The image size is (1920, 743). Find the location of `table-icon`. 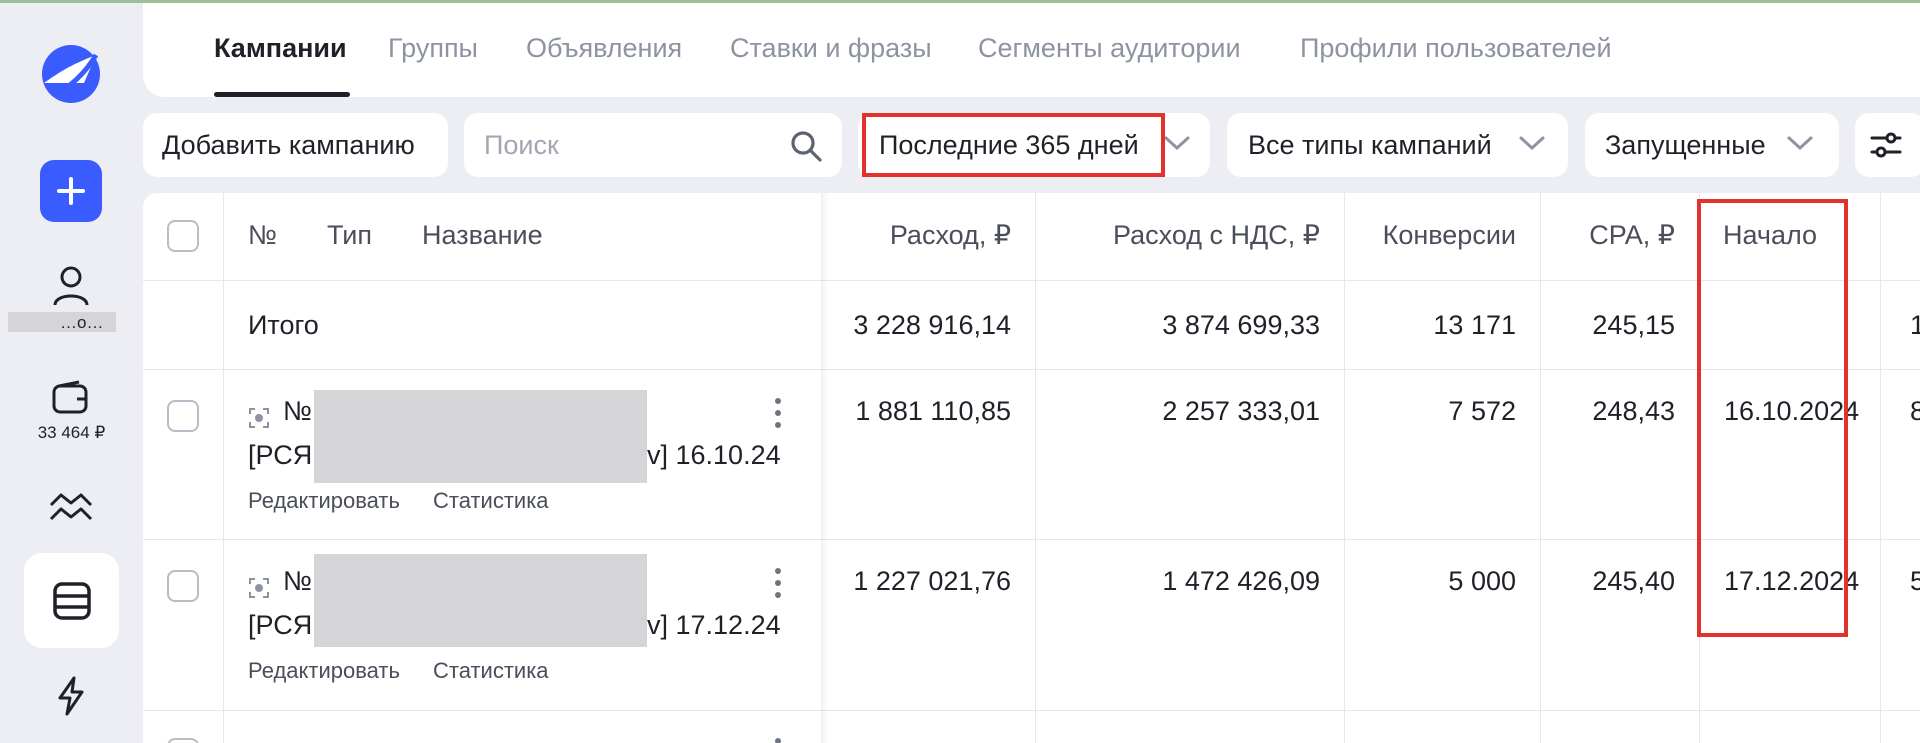

table-icon is located at coordinates (71, 600).